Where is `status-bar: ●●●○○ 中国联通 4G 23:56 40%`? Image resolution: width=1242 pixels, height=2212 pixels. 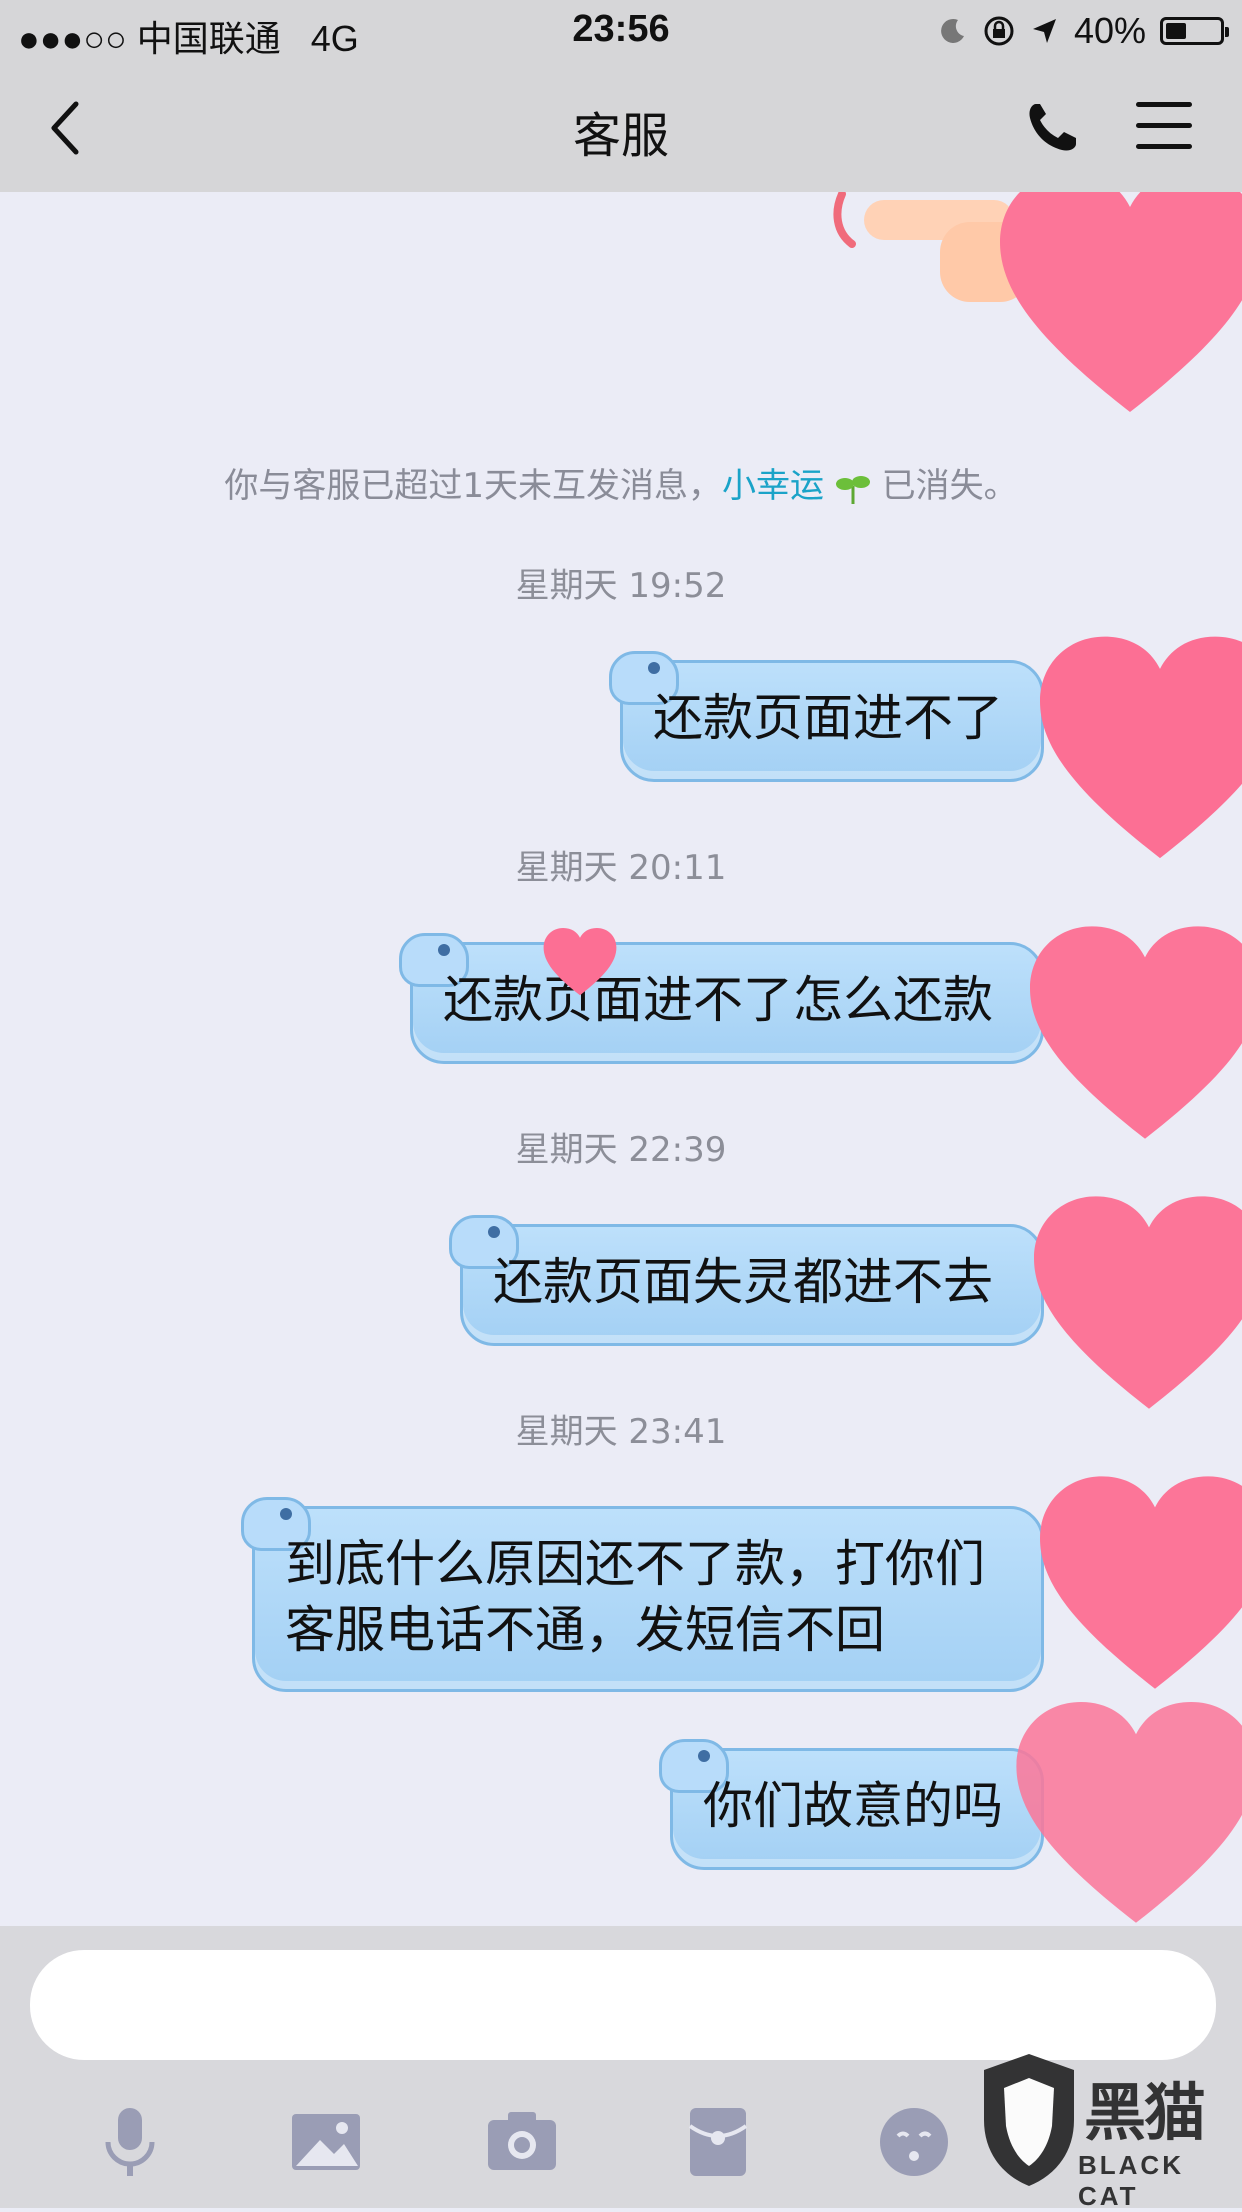 status-bar: ●●●○○ 中国联通 4G 23:56 40% is located at coordinates (621, 31).